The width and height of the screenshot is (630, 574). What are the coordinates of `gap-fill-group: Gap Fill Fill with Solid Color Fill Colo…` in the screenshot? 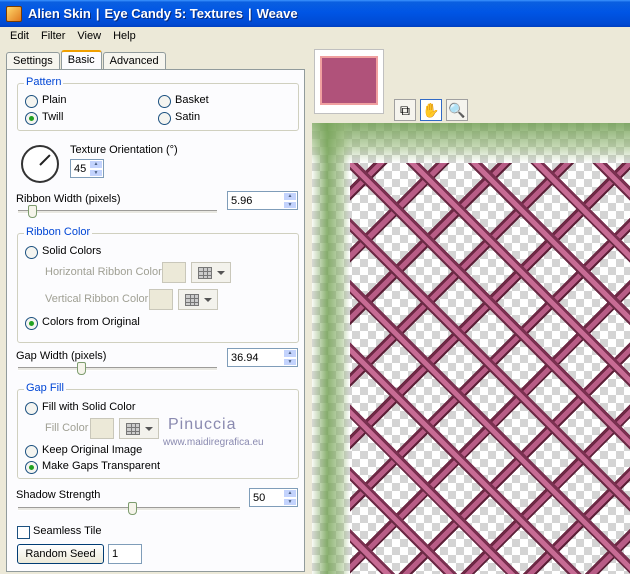 It's located at (158, 430).